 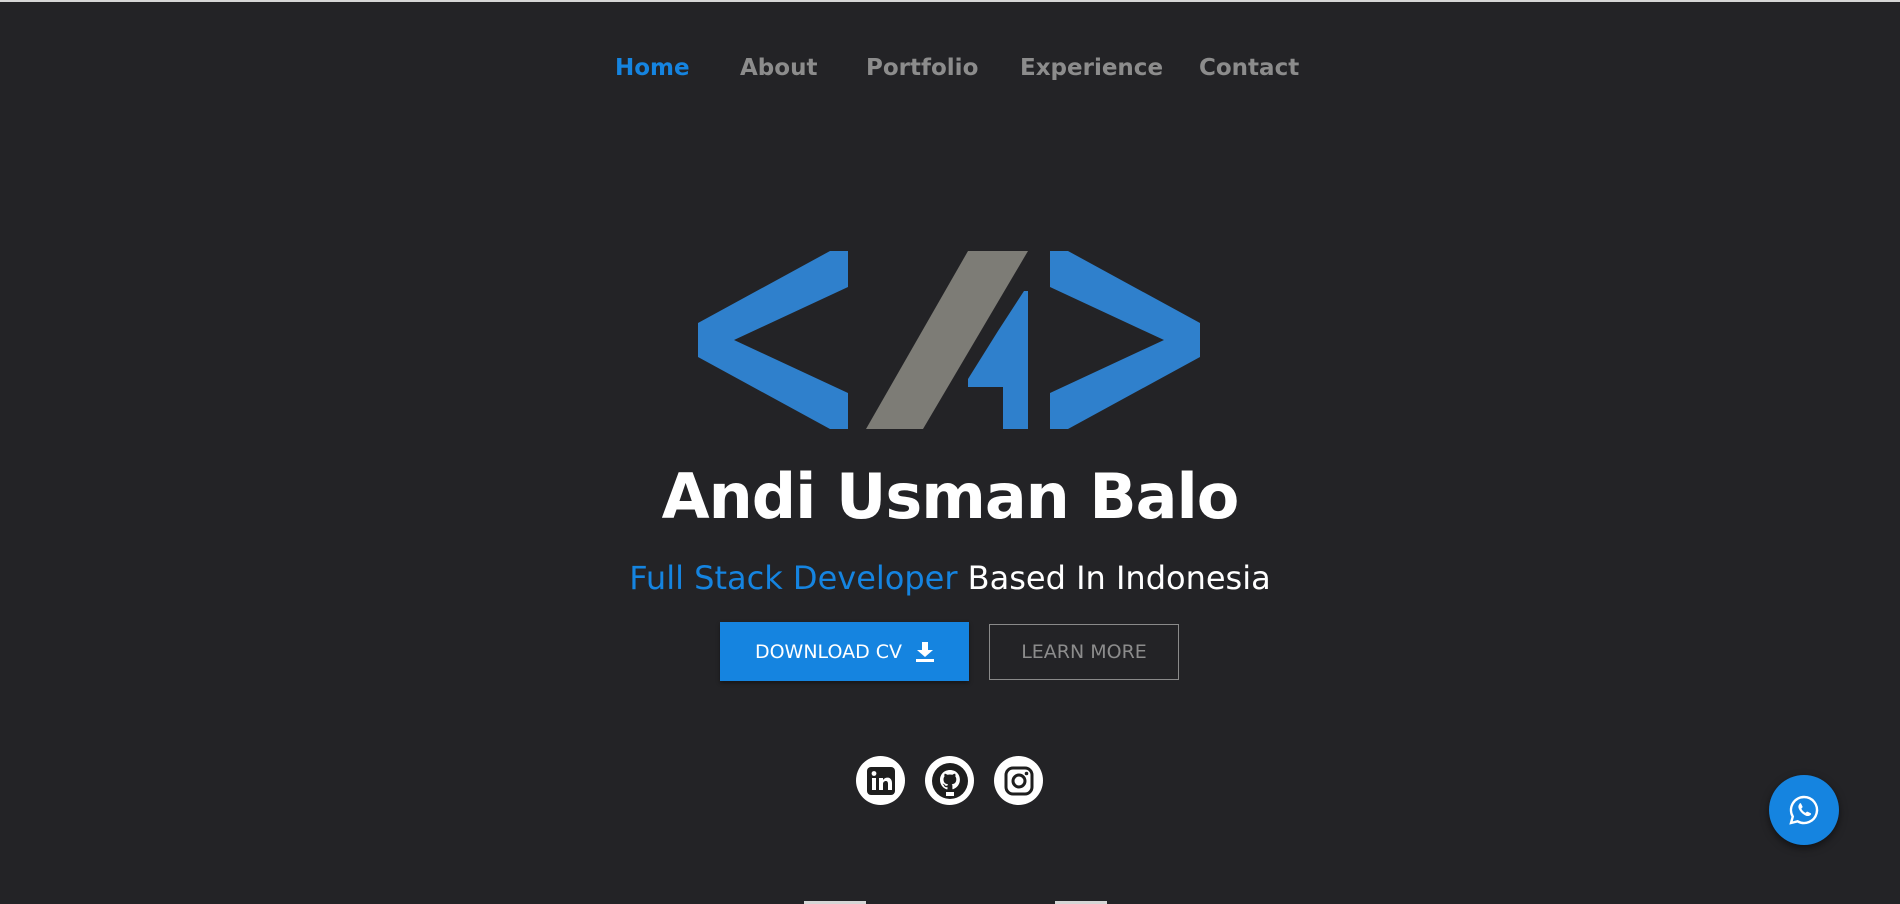 I want to click on linkedin-icon, so click(x=880, y=780).